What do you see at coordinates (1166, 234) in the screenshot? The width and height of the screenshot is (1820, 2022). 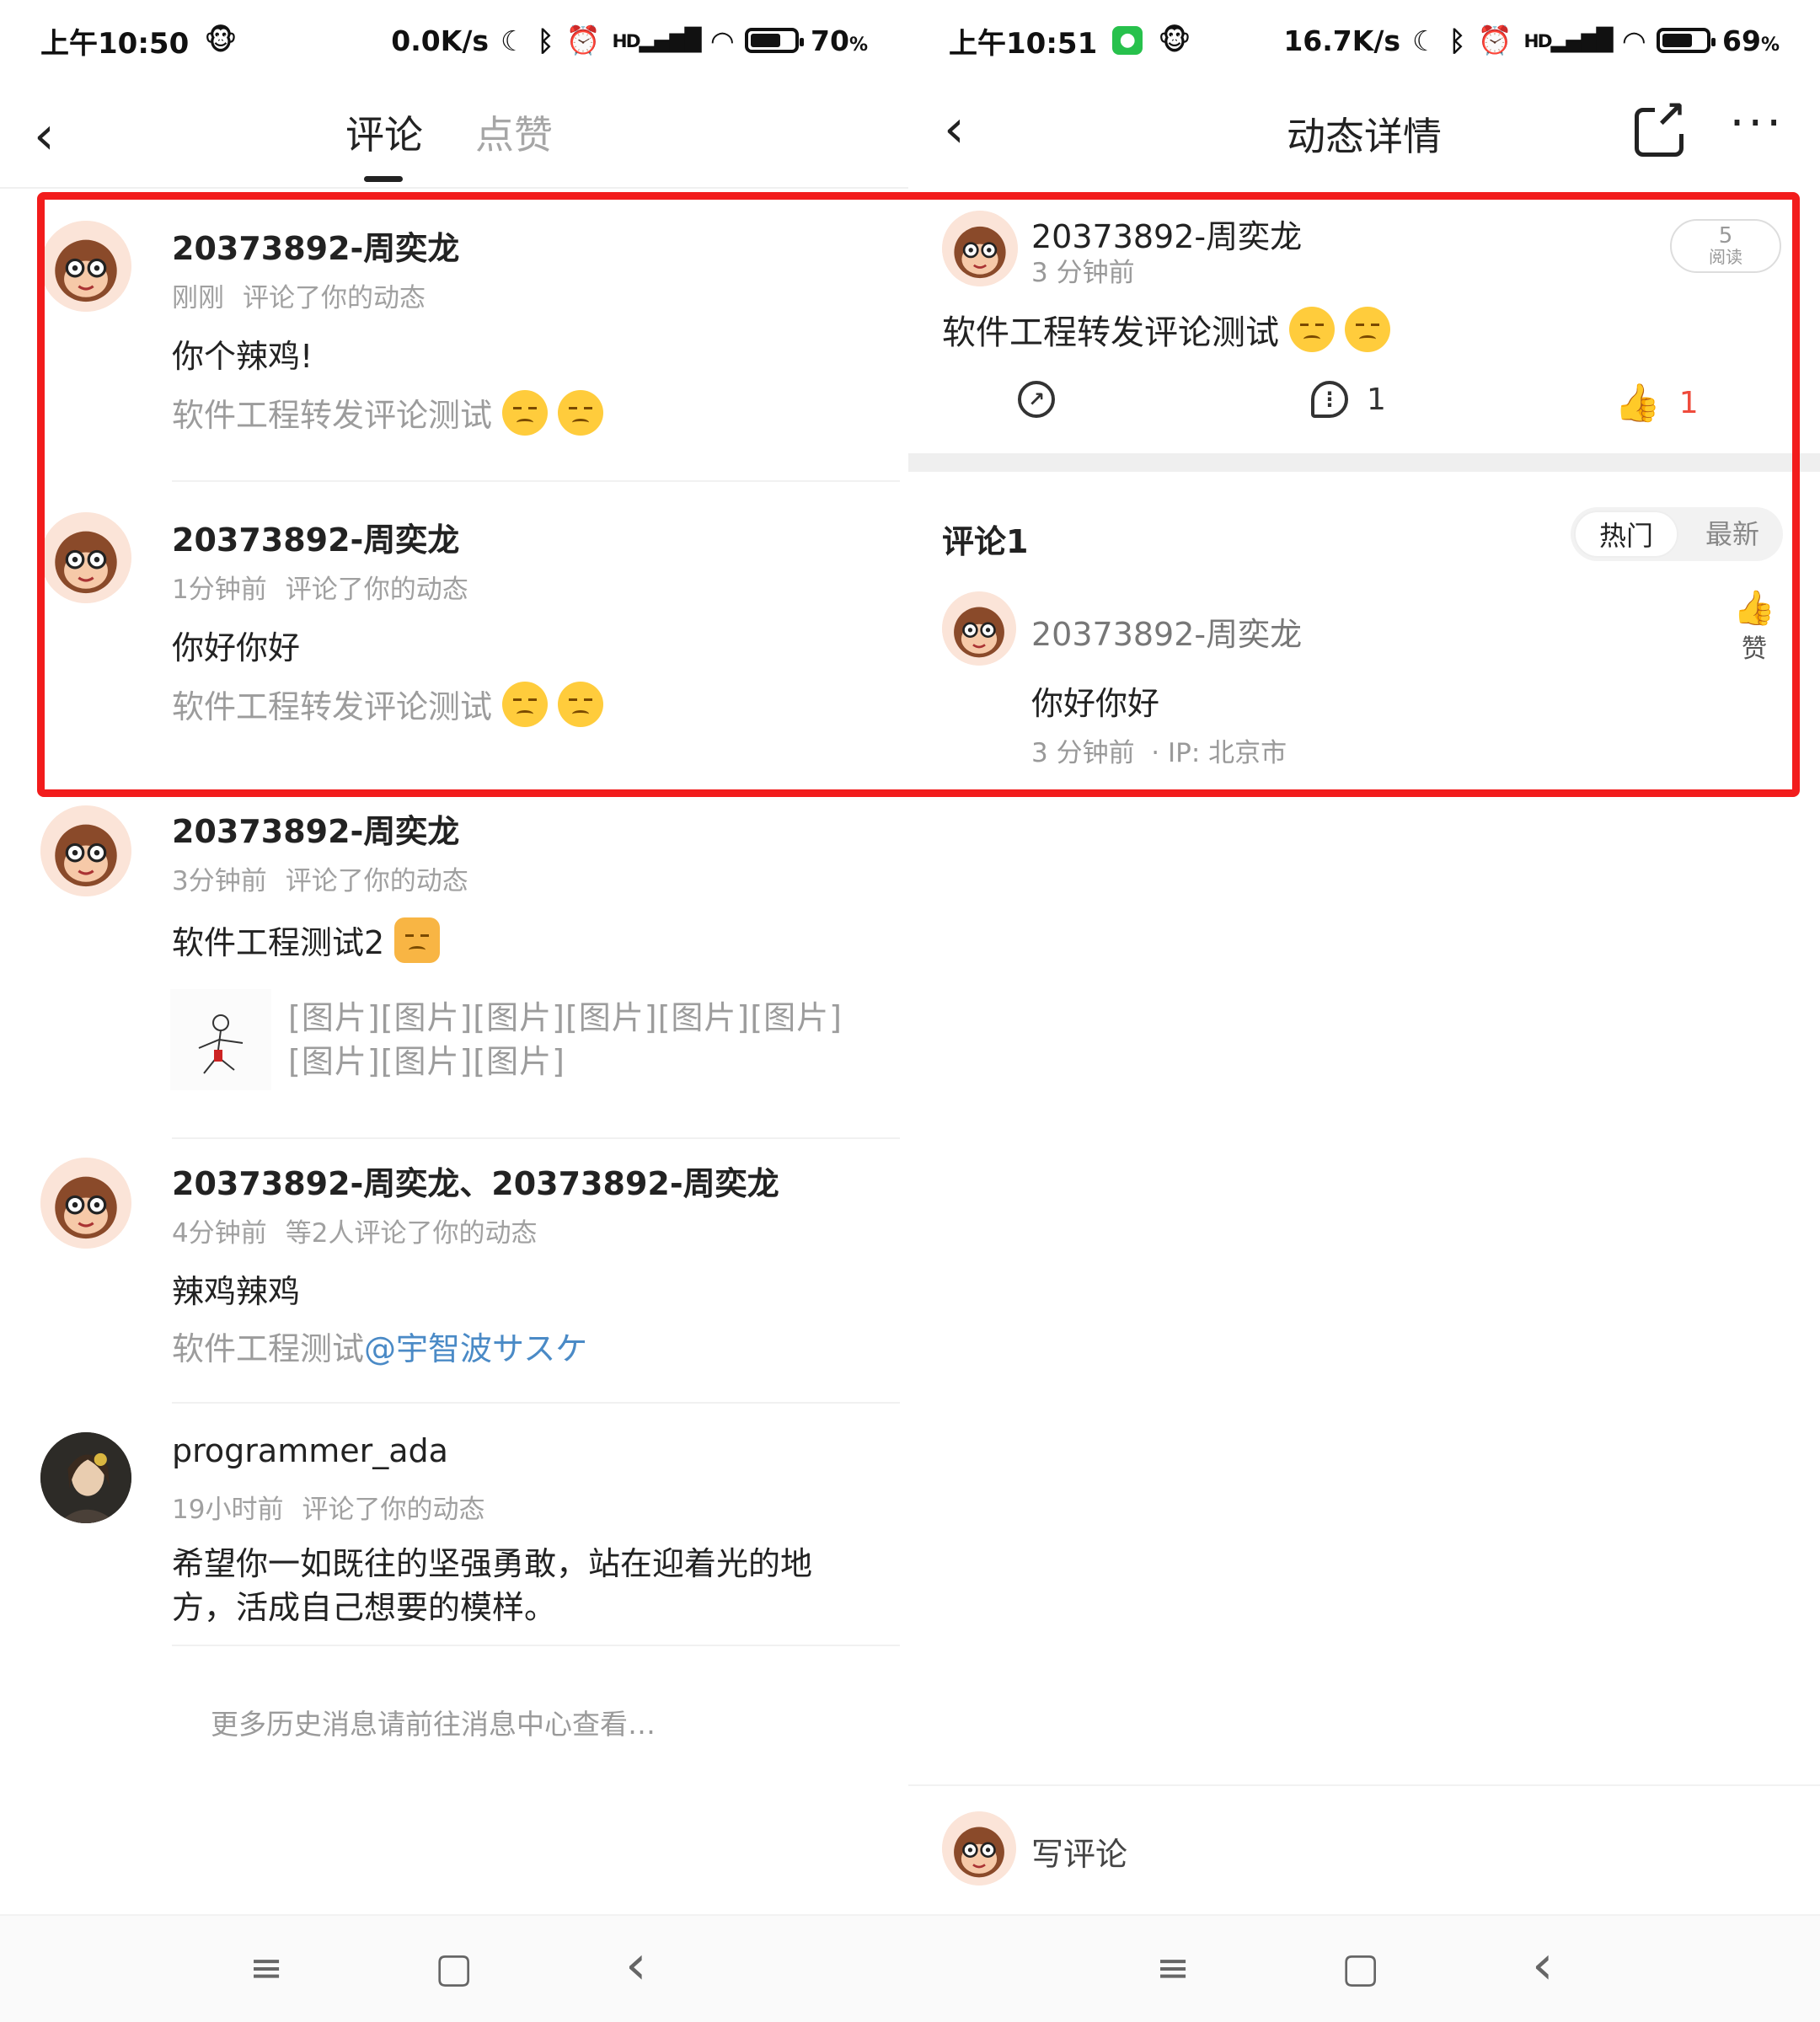 I see `post-author: 20373892-周奕龙` at bounding box center [1166, 234].